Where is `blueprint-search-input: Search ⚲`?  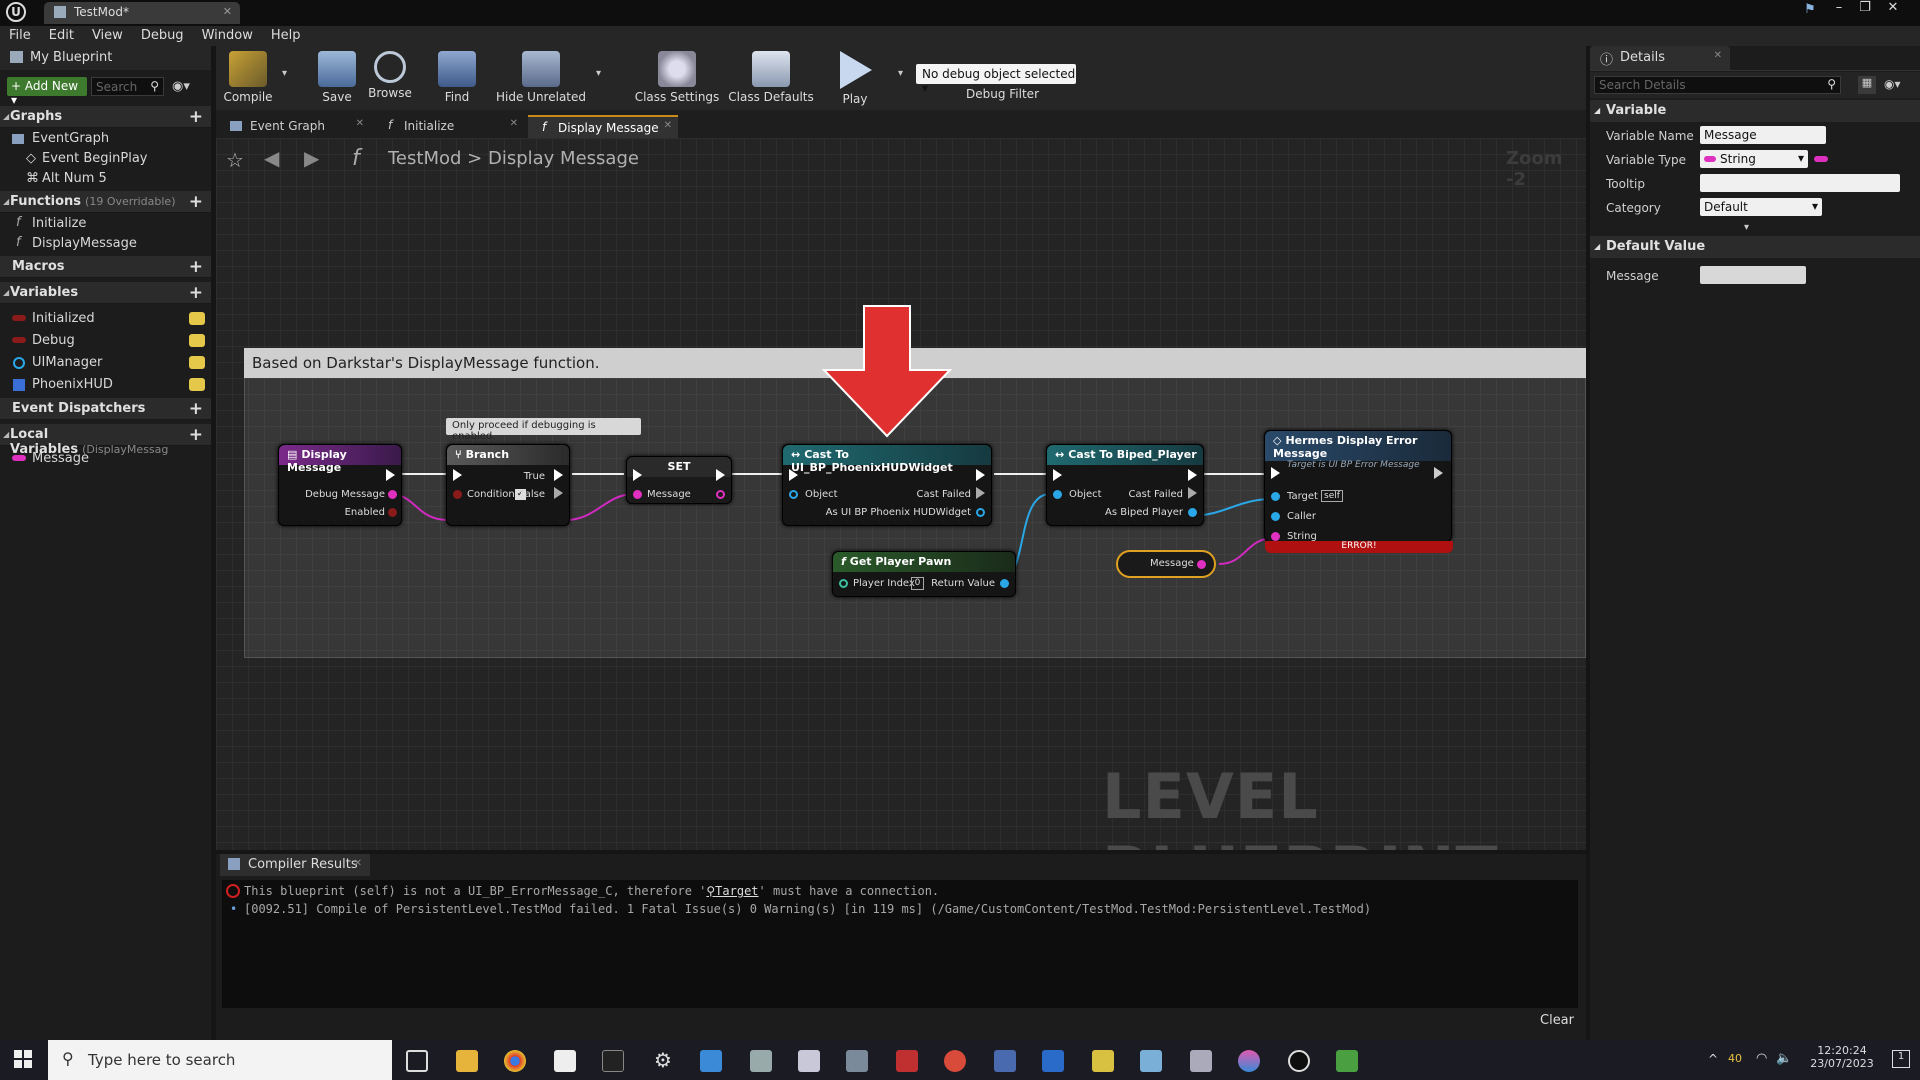
blueprint-search-input: Search ⚲ is located at coordinates (127, 86).